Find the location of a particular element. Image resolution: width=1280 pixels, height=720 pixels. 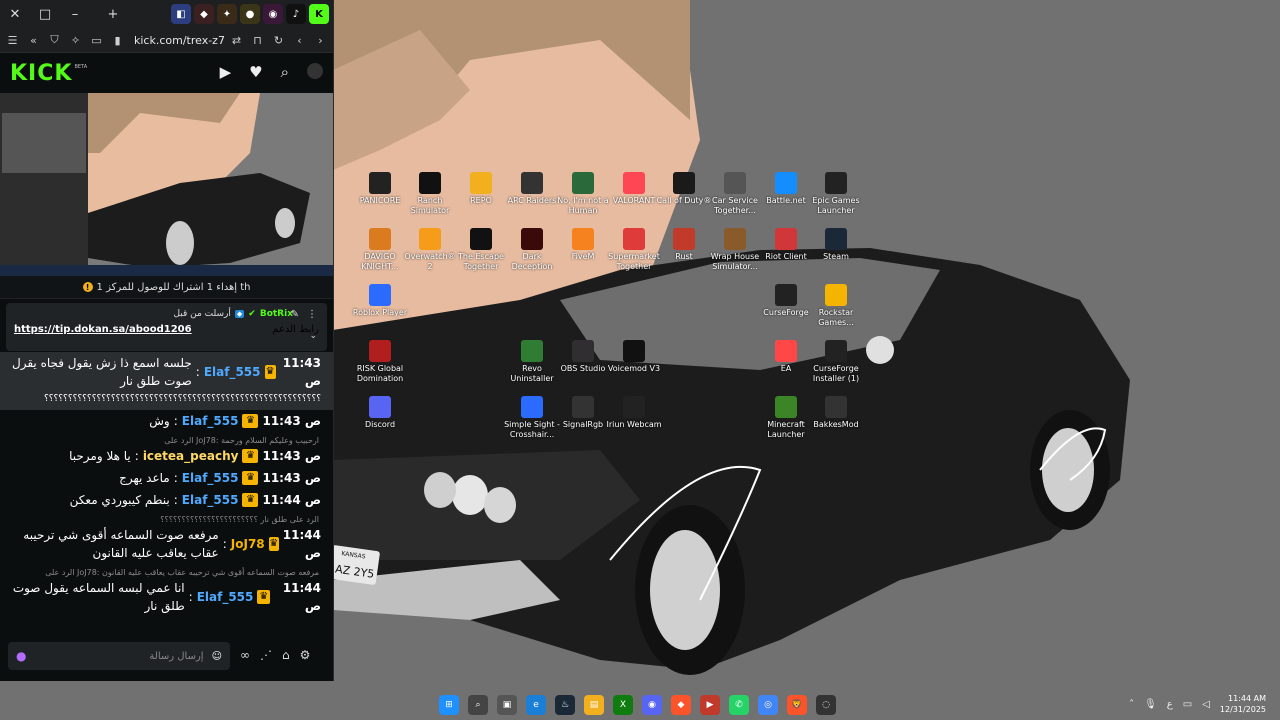

desktop-icon: FiveM is located at coordinates (583, 245).